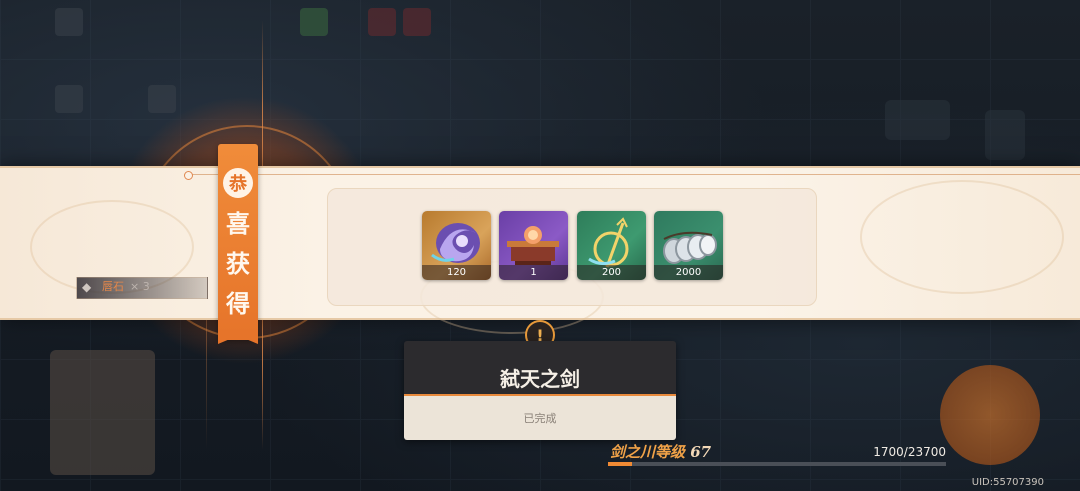 Image resolution: width=1080 pixels, height=491 pixels. I want to click on title-char-2: 喜, so click(238, 223).